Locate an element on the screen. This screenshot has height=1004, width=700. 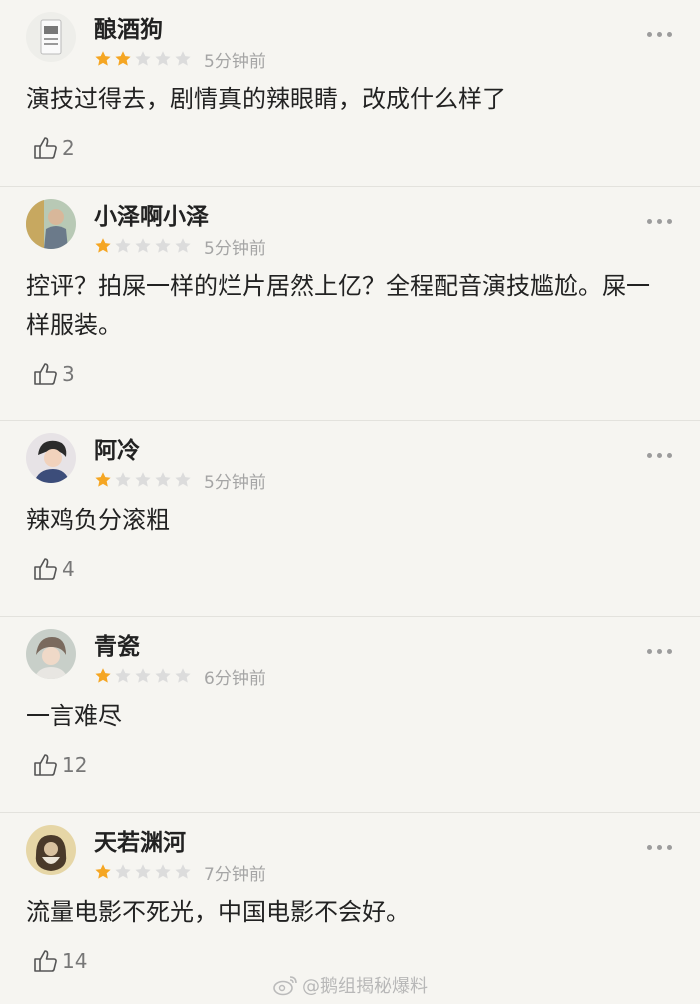
like-button: 3 is located at coordinates (53, 374).